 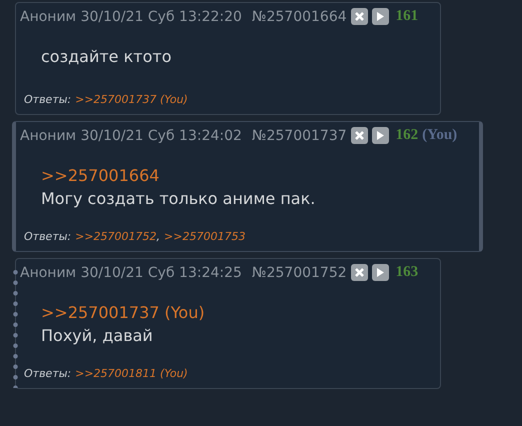 What do you see at coordinates (440, 135) in the screenshot?
I see `you-label: (You)` at bounding box center [440, 135].